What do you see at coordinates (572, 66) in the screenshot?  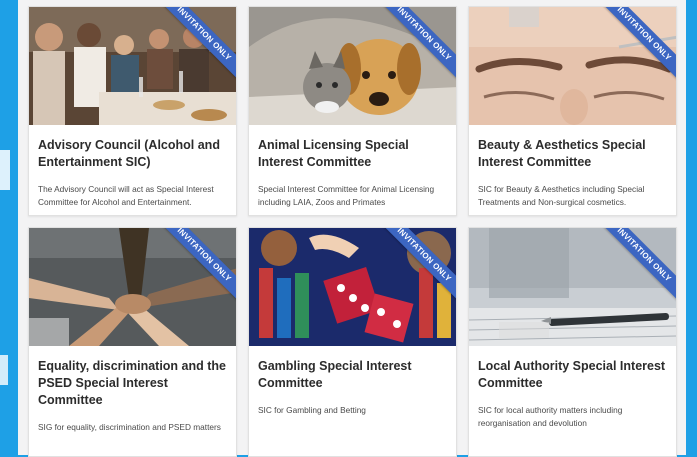 I see `card-image-eyebrow-treatment: INVITATION ONLY` at bounding box center [572, 66].